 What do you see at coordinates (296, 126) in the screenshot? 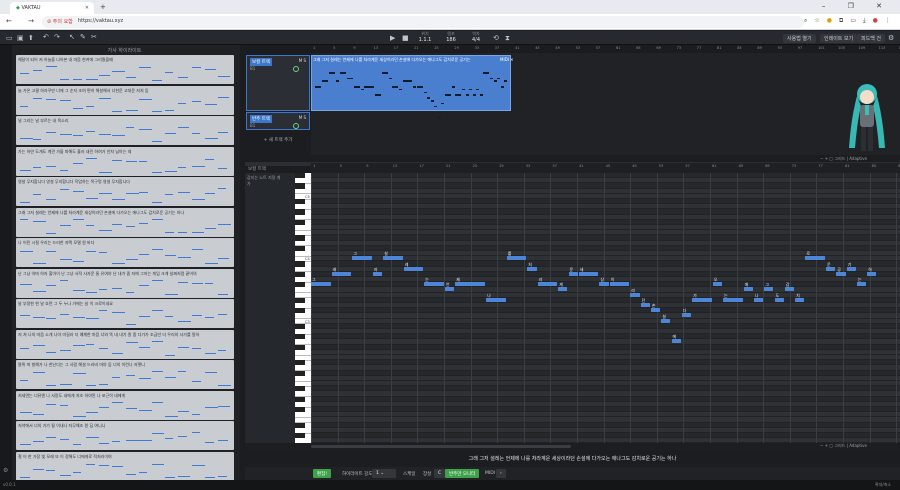
I see `accomp-volume-knob-icon` at bounding box center [296, 126].